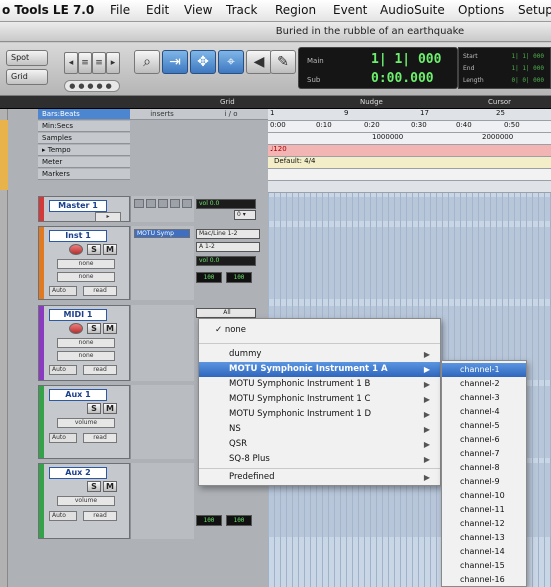 This screenshot has height=587, width=551. Describe the element at coordinates (484, 468) in the screenshot. I see `channel-item: channel-8` at that location.